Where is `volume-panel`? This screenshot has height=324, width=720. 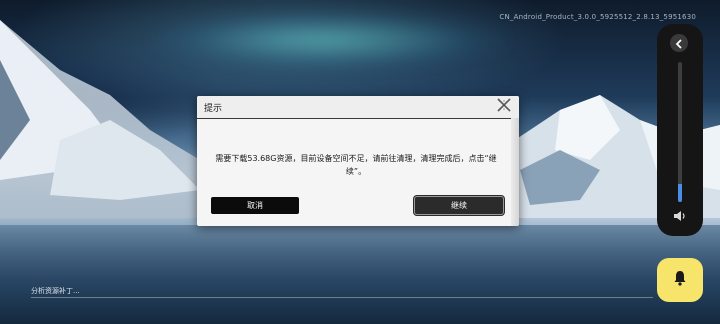
volume-panel is located at coordinates (680, 130).